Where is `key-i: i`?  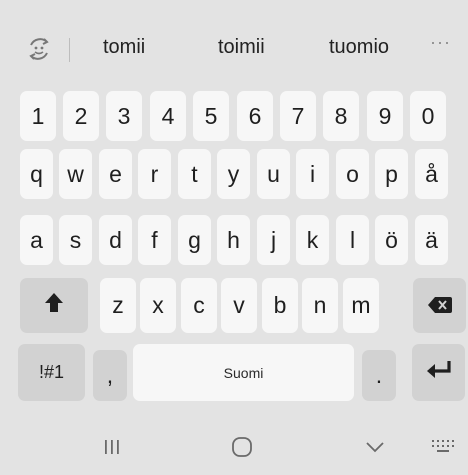
key-i: i is located at coordinates (312, 174).